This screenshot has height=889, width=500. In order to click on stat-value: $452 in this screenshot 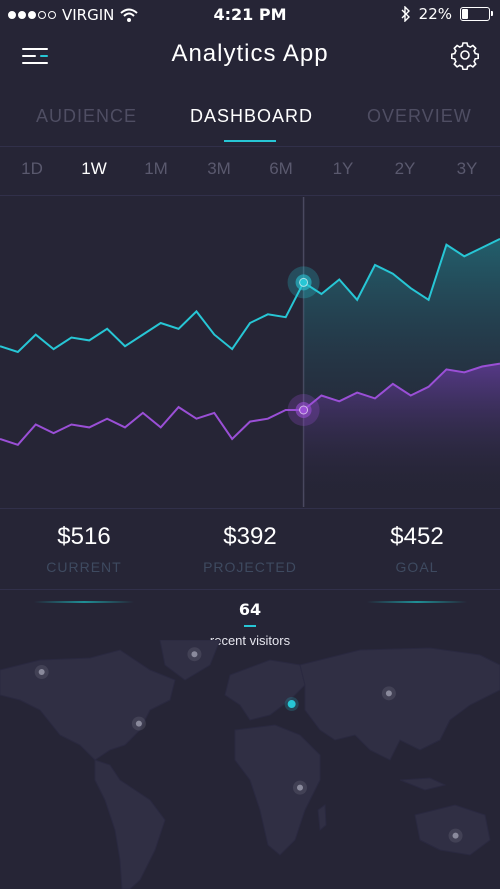, I will do `click(417, 536)`.